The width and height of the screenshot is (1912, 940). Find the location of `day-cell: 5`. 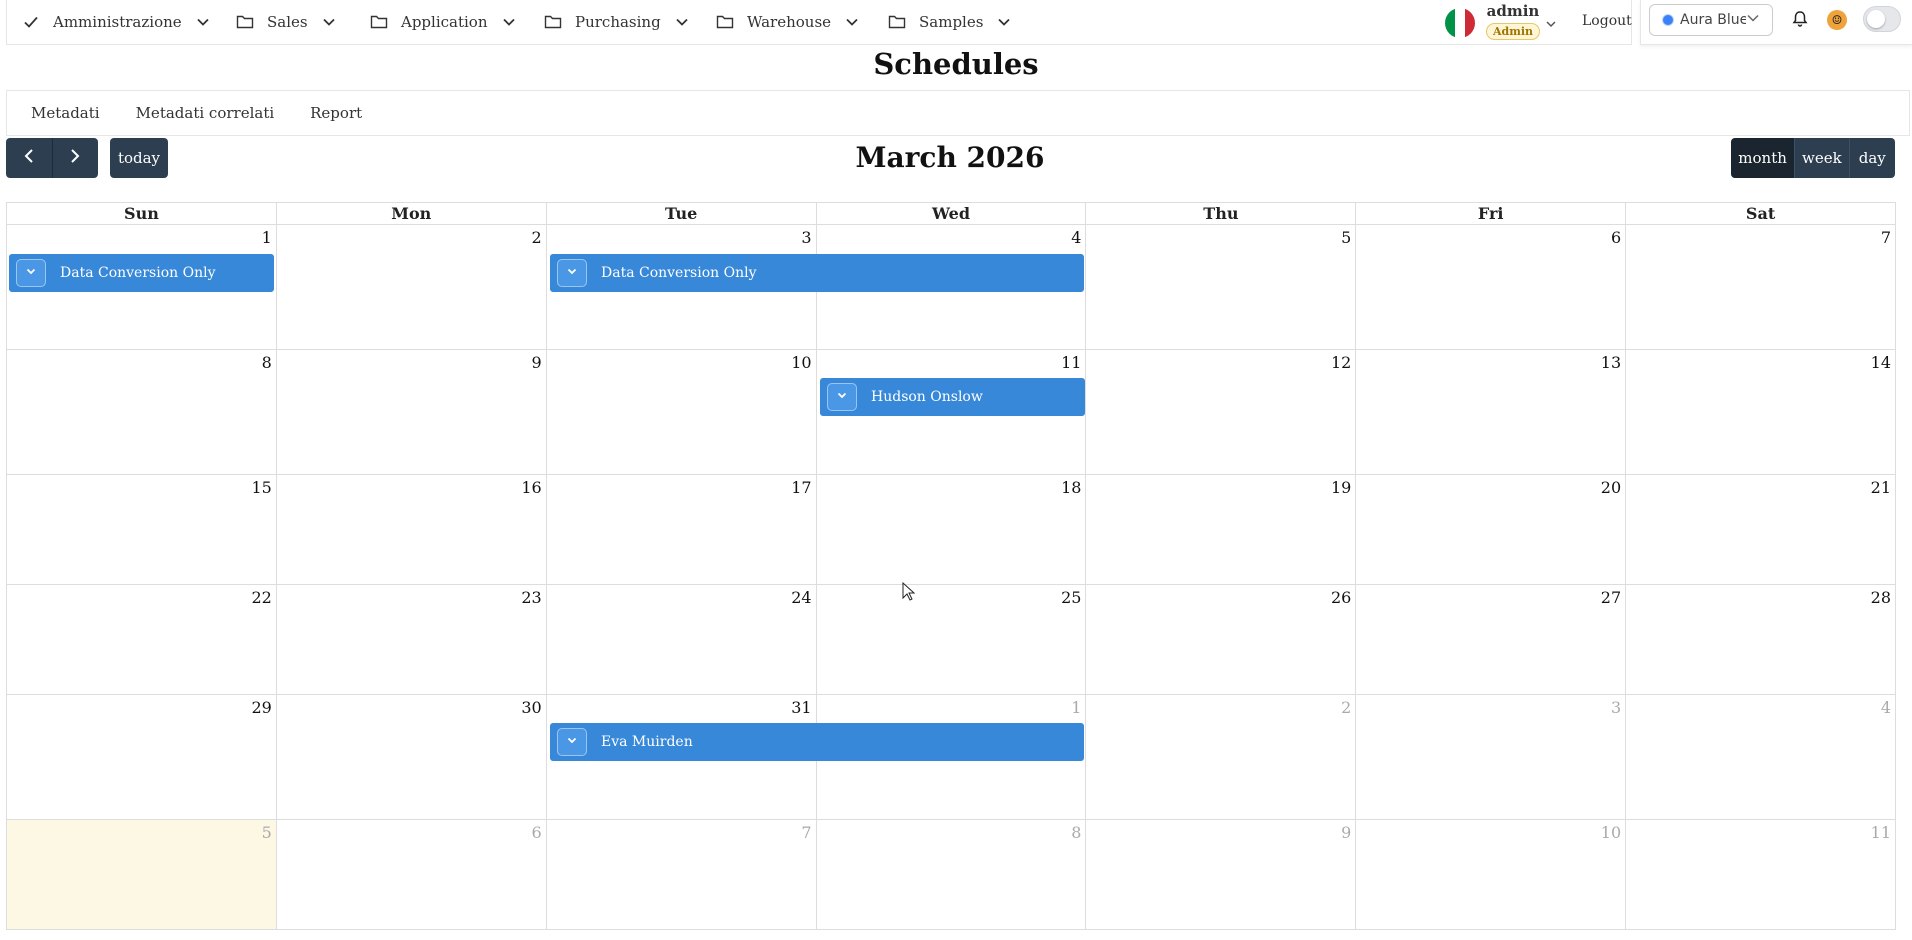

day-cell: 5 is located at coordinates (1221, 287).